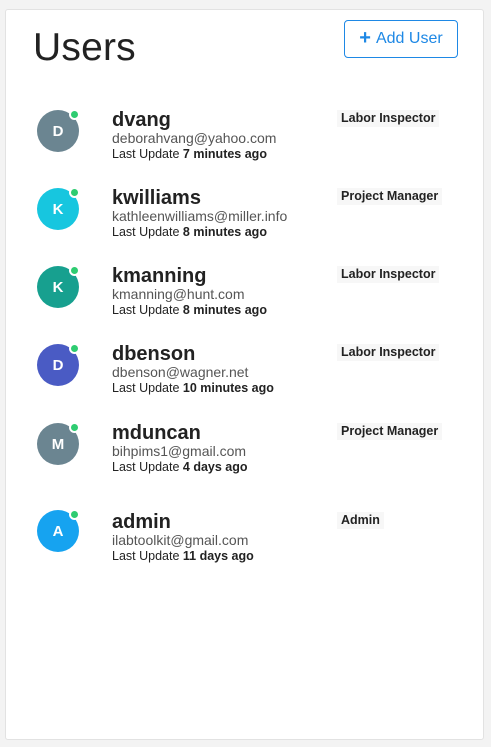 The image size is (491, 747). Describe the element at coordinates (156, 198) in the screenshot. I see `username: kwilliams` at that location.